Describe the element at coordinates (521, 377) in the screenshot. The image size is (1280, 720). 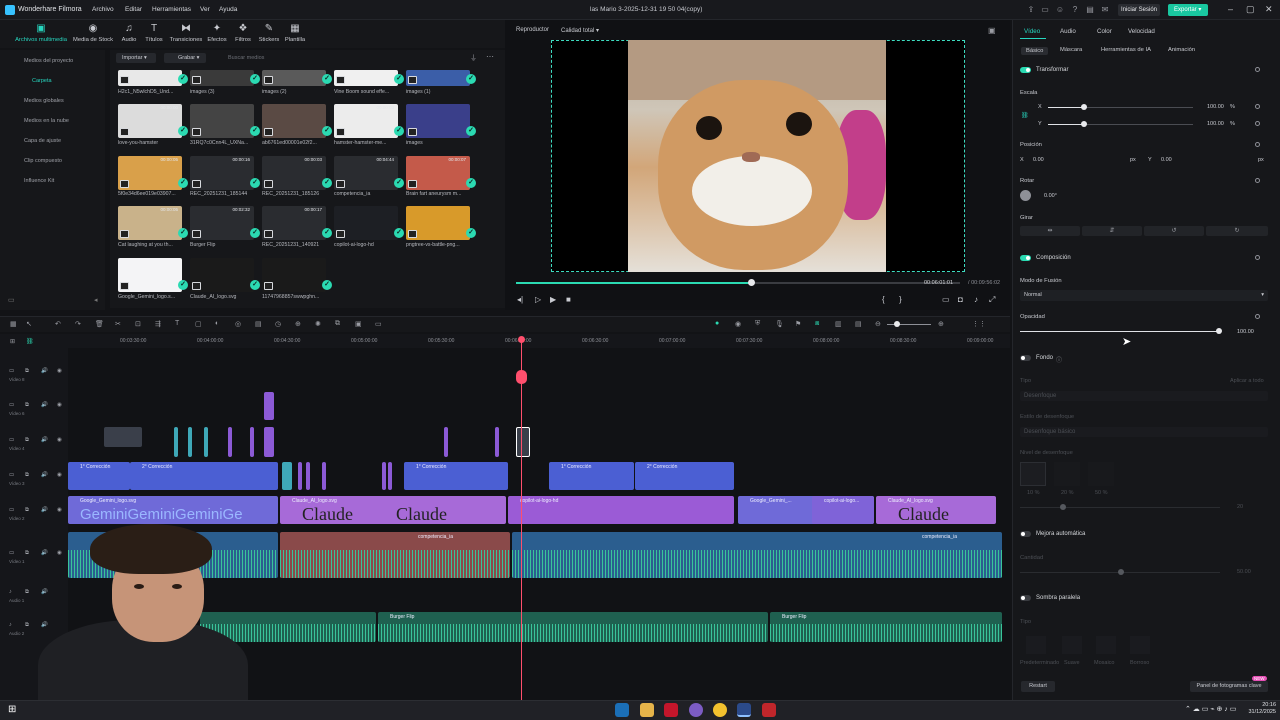
I see `playhead-marker` at that location.